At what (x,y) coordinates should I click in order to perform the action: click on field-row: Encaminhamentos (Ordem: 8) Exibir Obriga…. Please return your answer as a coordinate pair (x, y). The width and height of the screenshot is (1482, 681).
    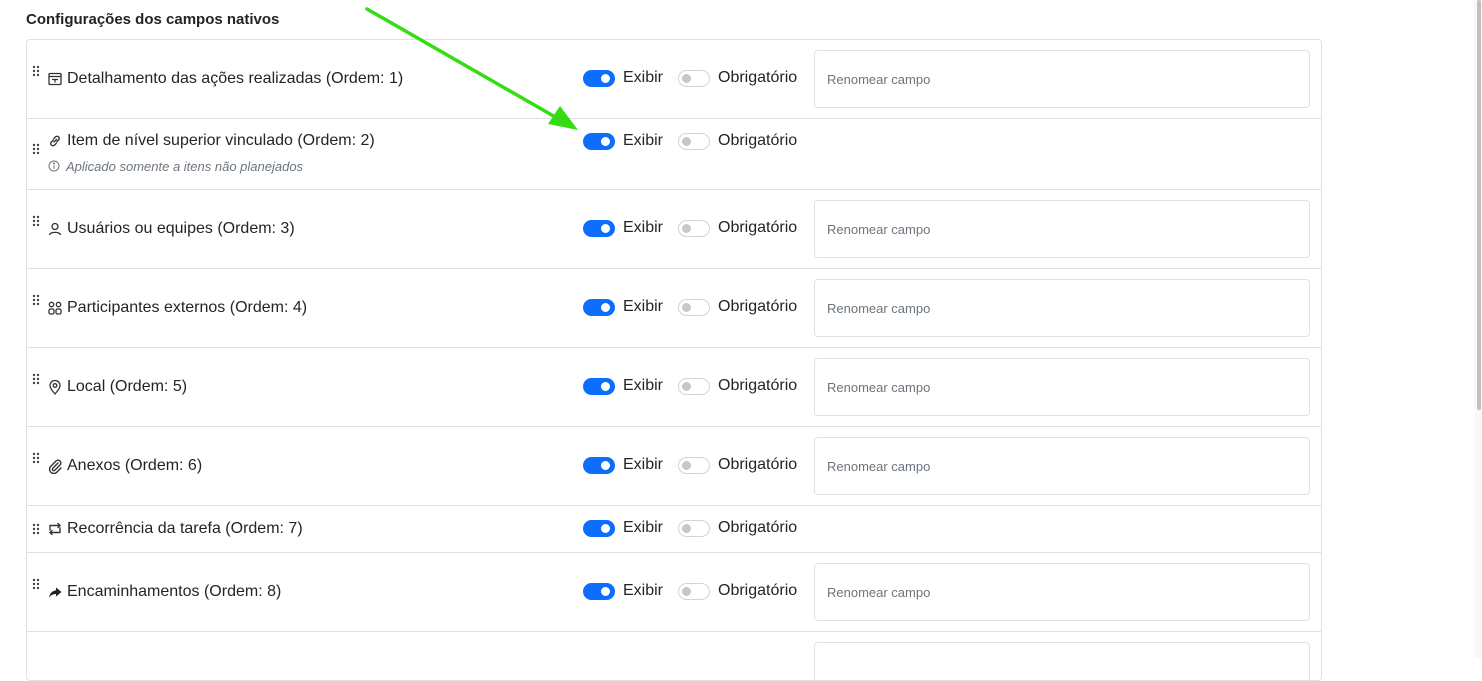
    Looking at the image, I should click on (674, 592).